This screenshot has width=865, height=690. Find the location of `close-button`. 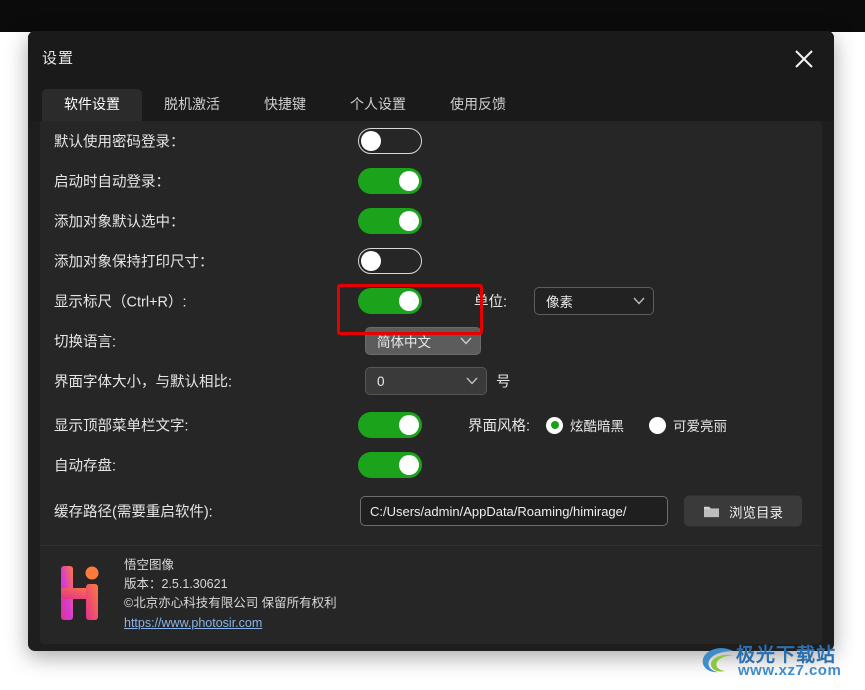

close-button is located at coordinates (804, 59).